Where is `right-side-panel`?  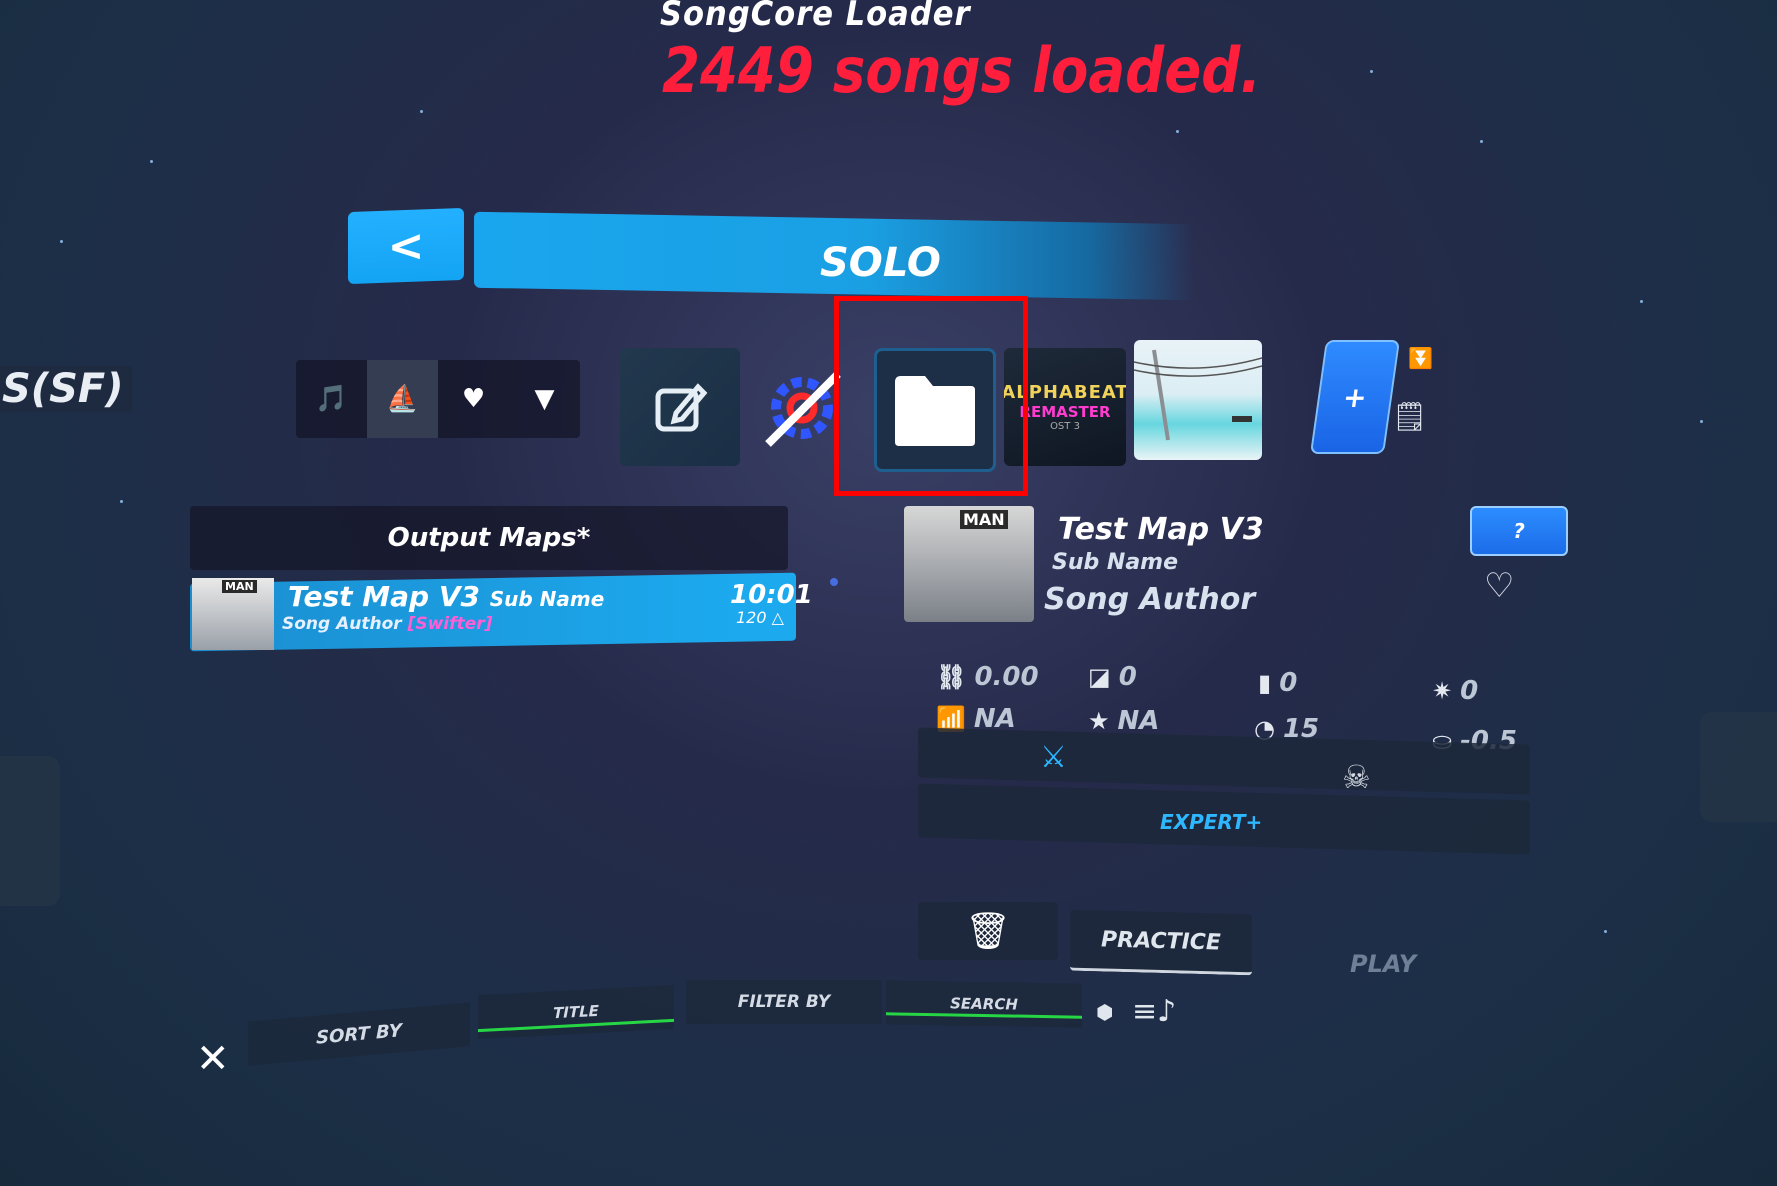 right-side-panel is located at coordinates (1738, 767).